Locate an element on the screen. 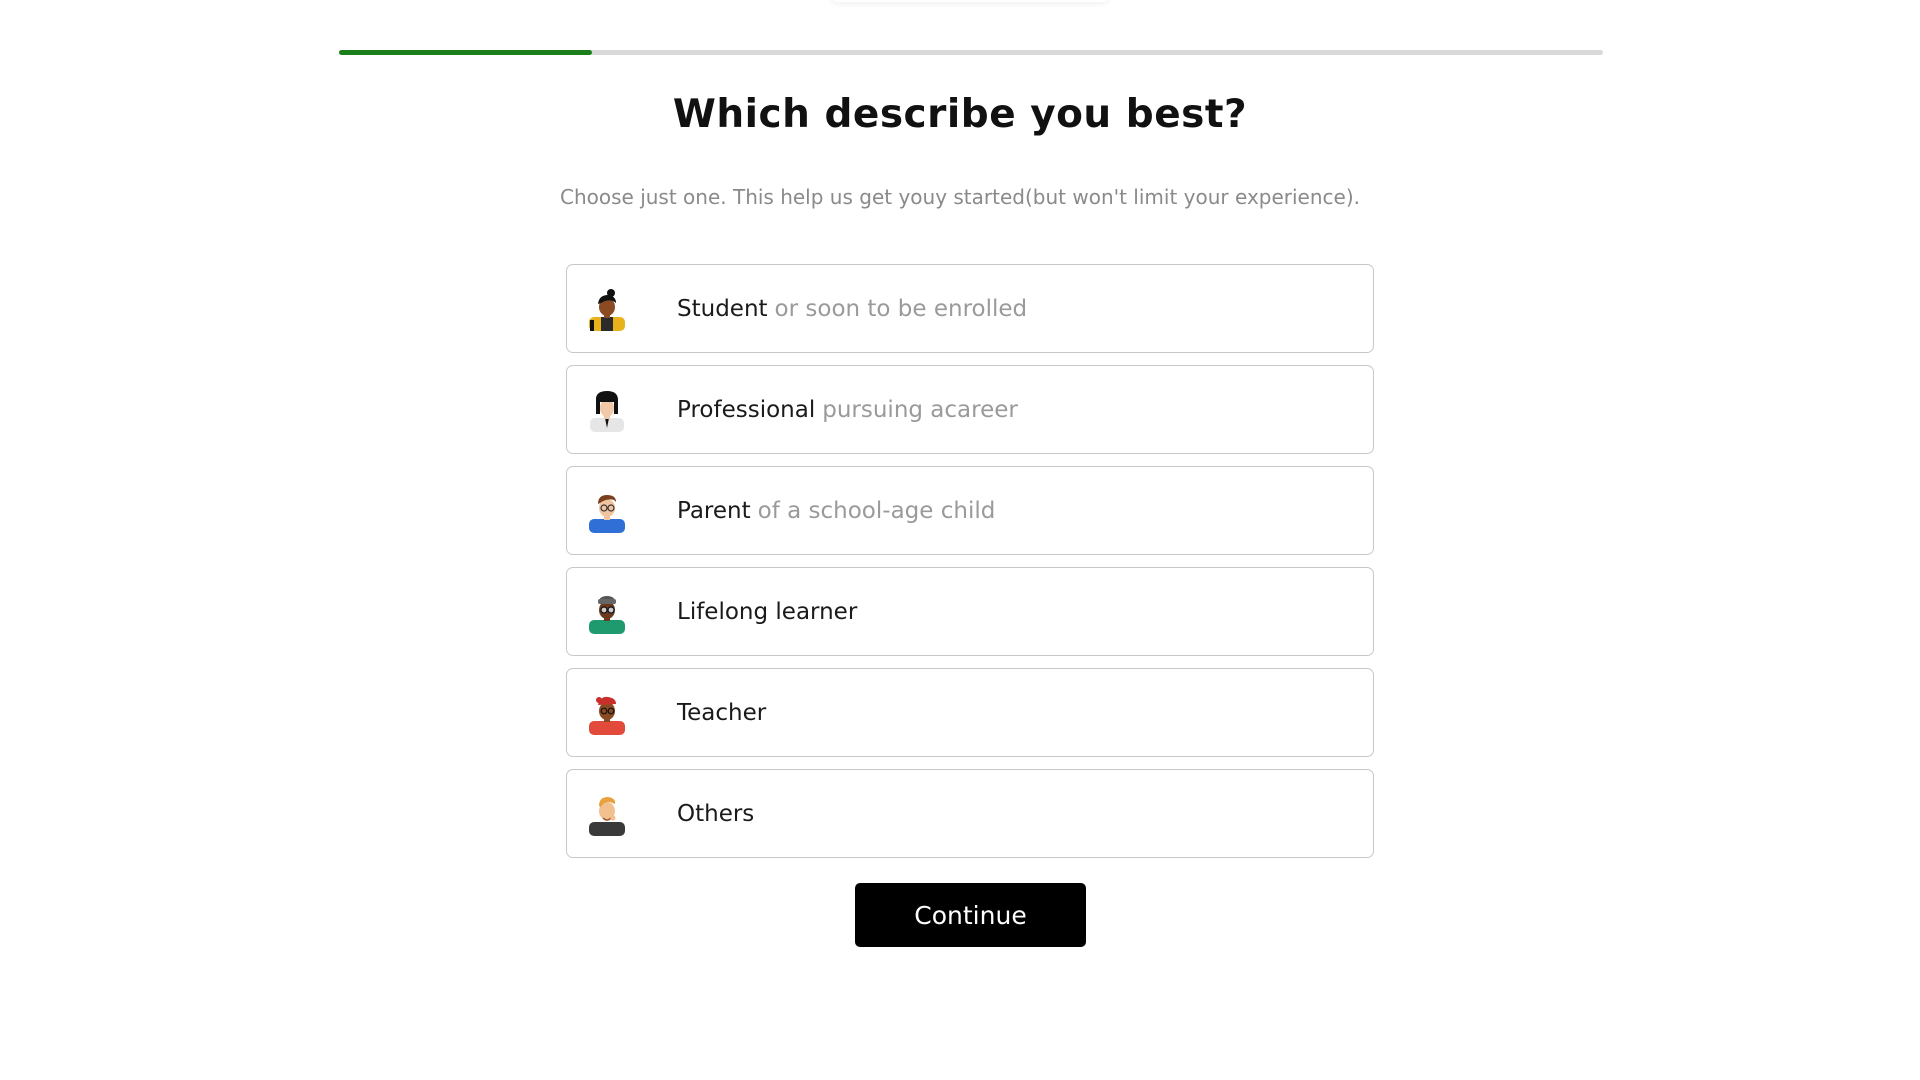 Image resolution: width=1920 pixels, height=1080 pixels. option-label: Teacher is located at coordinates (722, 712).